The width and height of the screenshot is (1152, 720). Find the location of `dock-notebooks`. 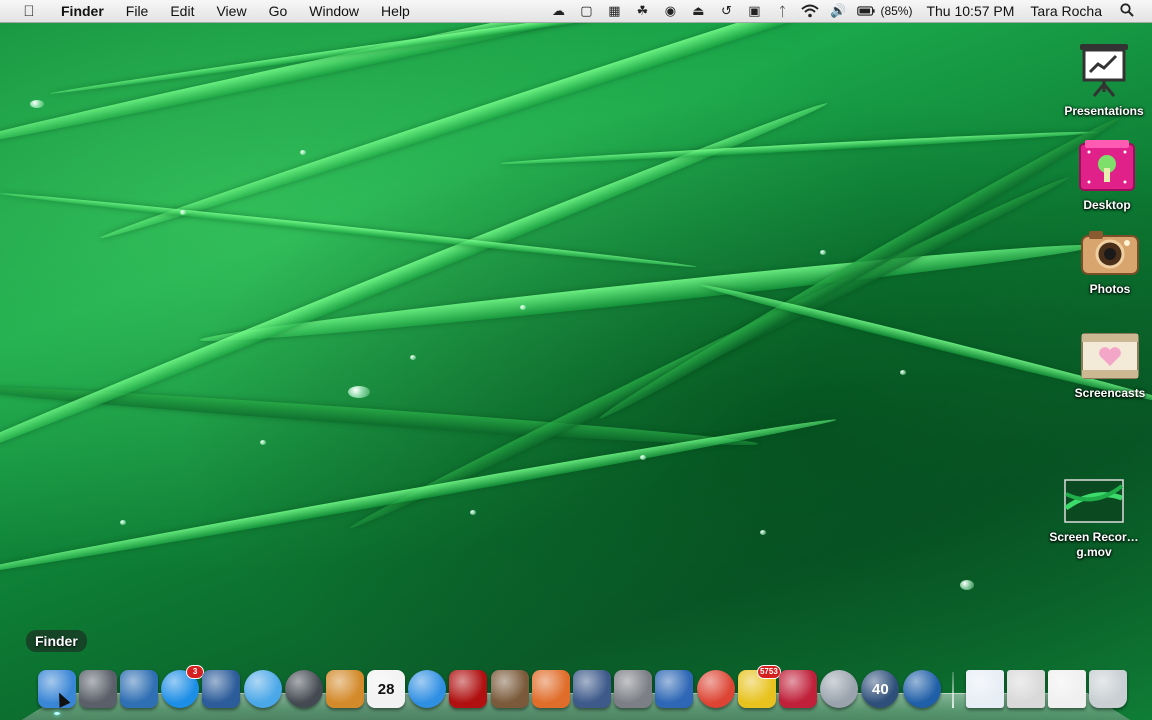

dock-notebooks is located at coordinates (344, 689).